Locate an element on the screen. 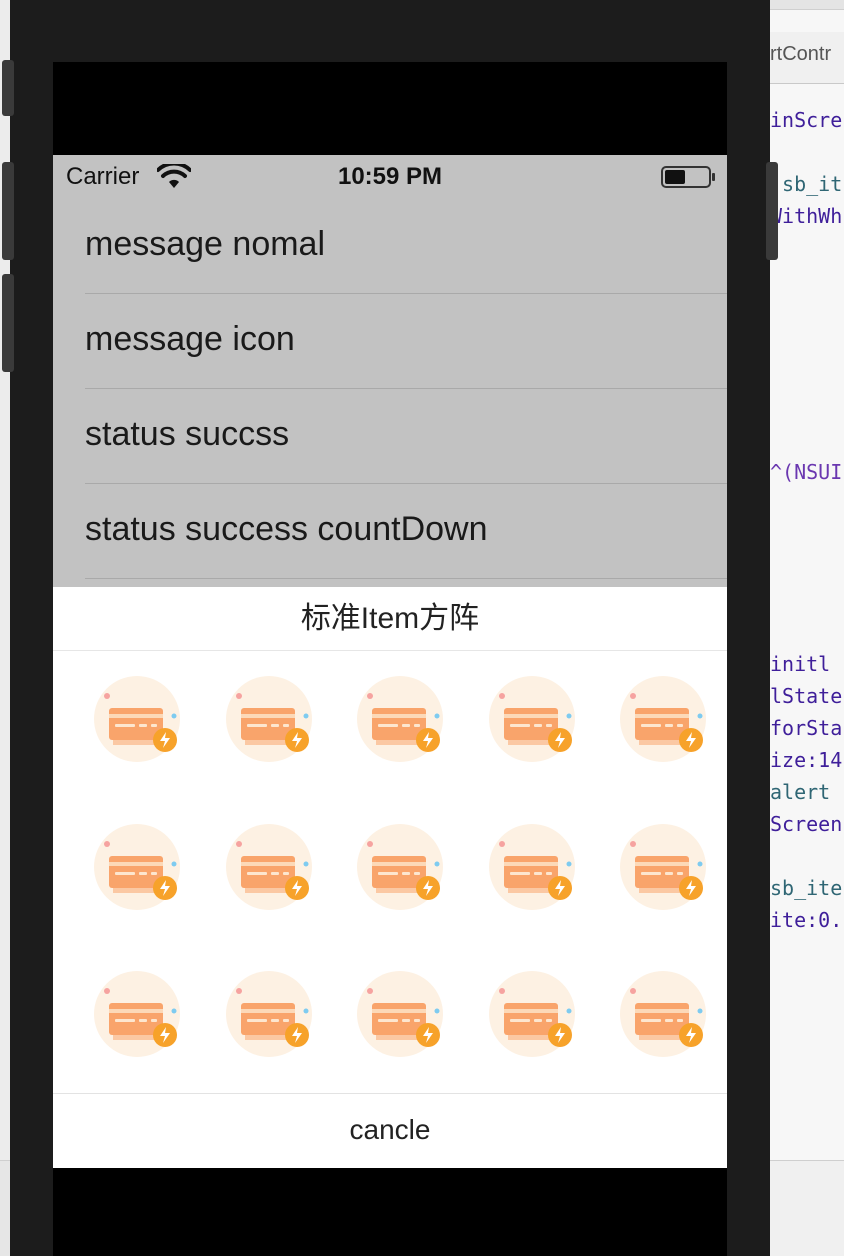 This screenshot has height=1256, width=844. code-line: ite:0. is located at coordinates (806, 920).